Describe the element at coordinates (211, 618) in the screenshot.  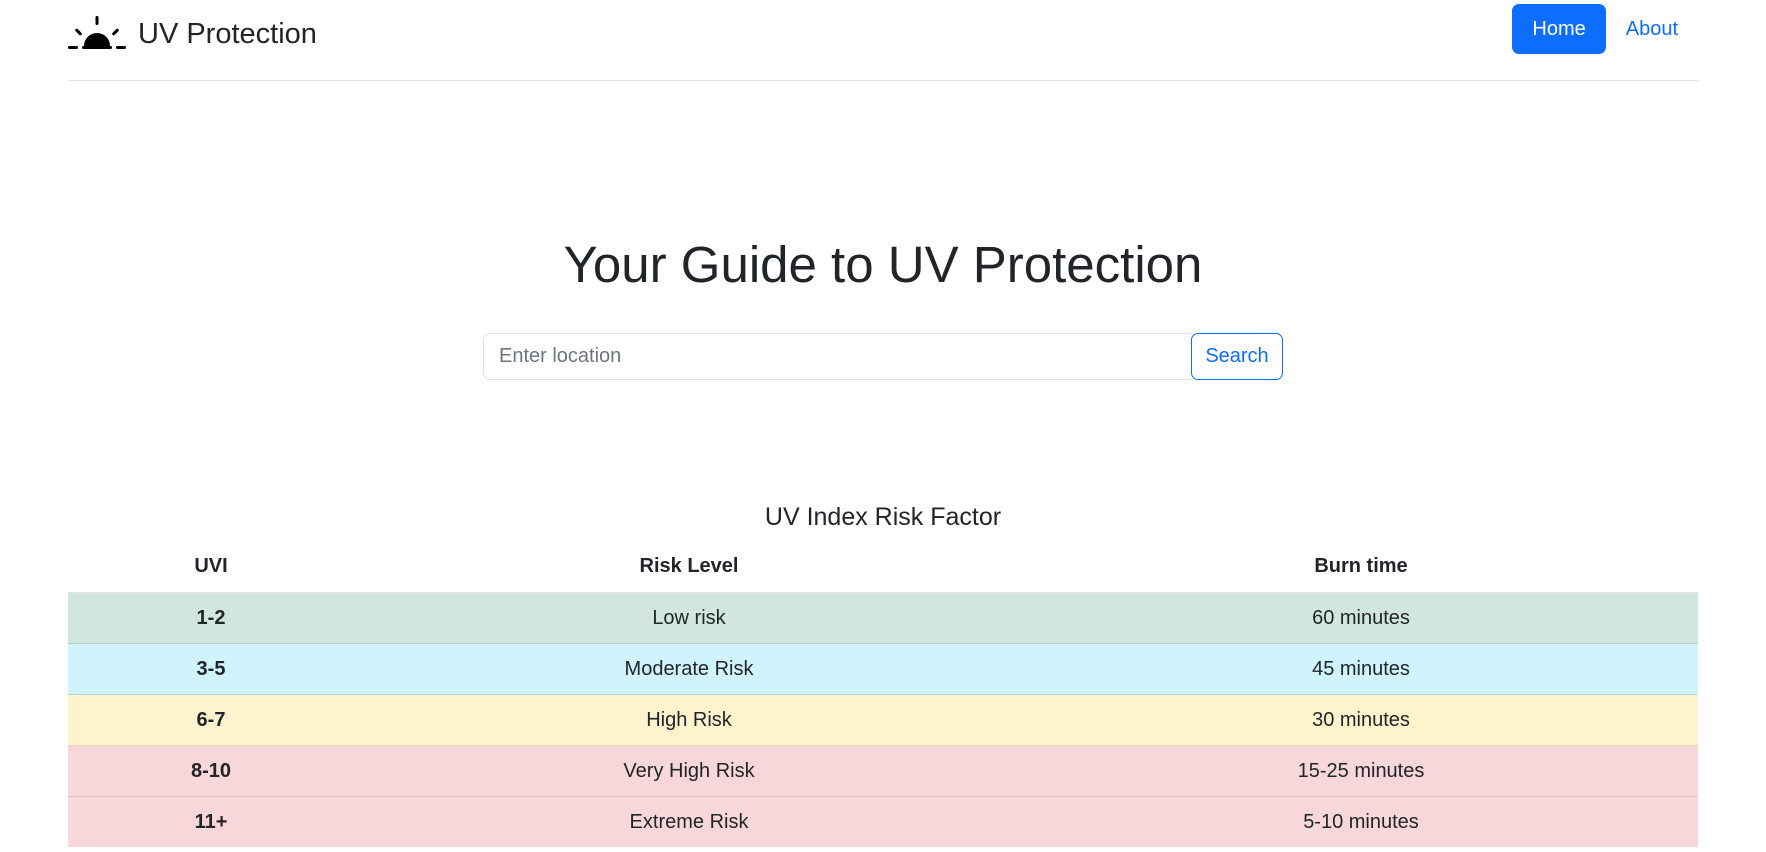
I see `uvi-cell: 1-2` at that location.